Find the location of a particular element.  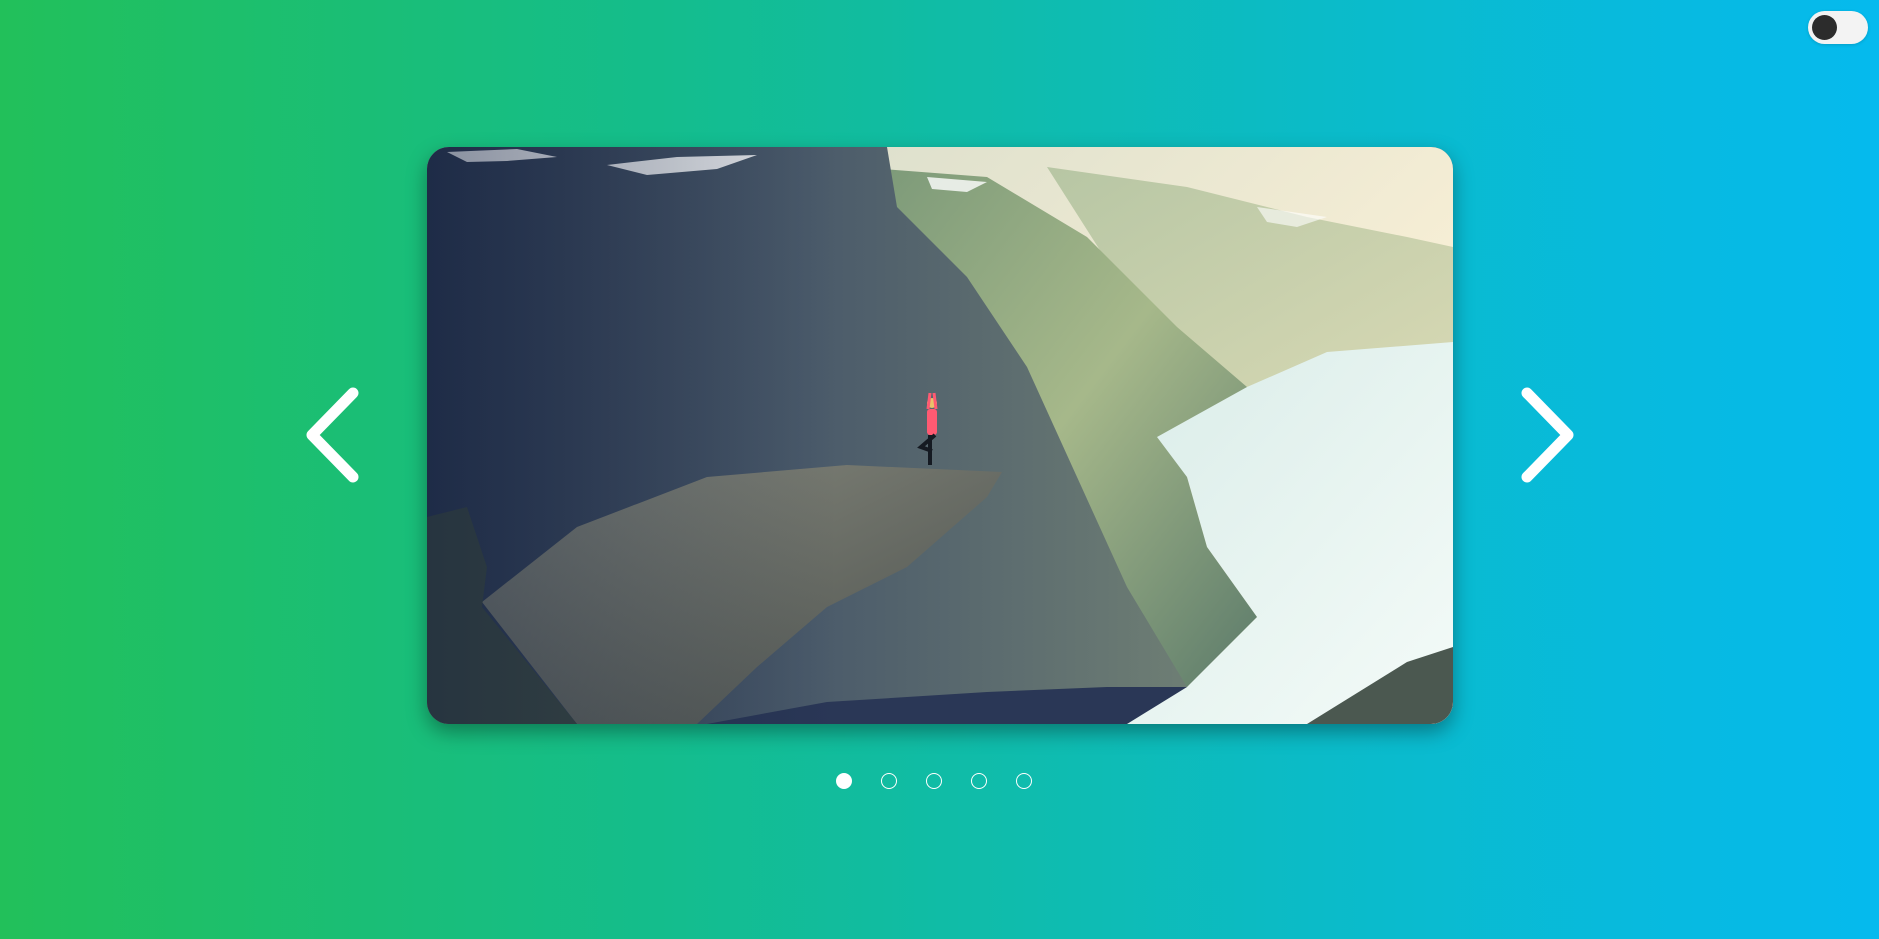

next-slide-button is located at coordinates (1545, 435).